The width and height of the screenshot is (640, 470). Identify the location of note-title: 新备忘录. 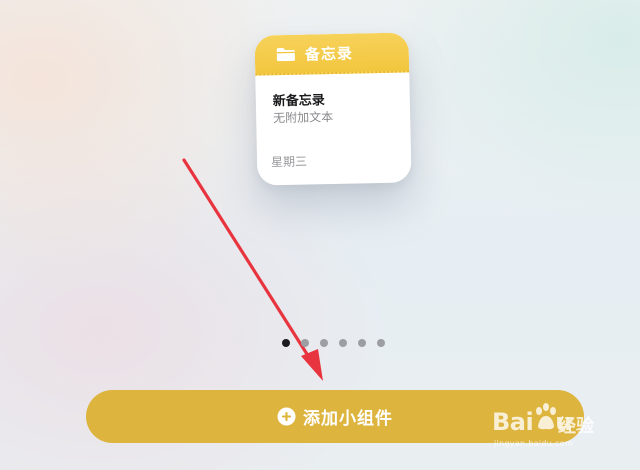
(298, 101).